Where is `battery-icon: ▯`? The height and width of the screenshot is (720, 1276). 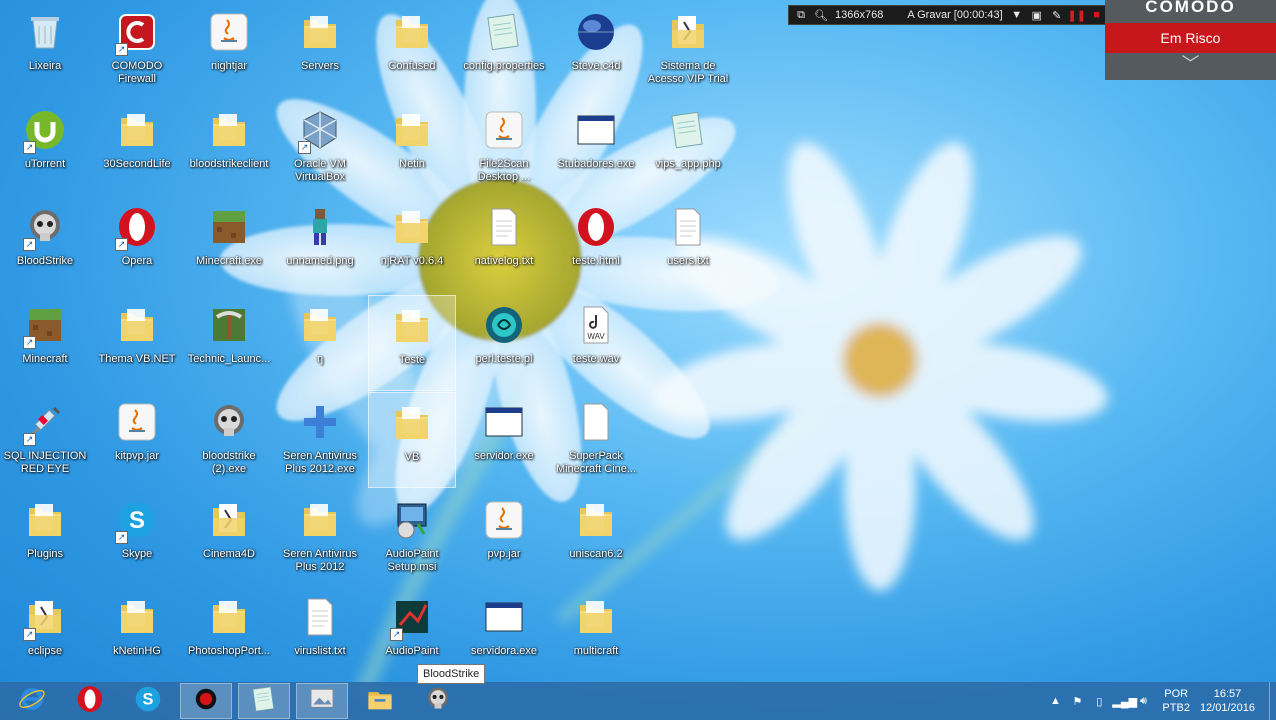 battery-icon: ▯ is located at coordinates (1099, 701).